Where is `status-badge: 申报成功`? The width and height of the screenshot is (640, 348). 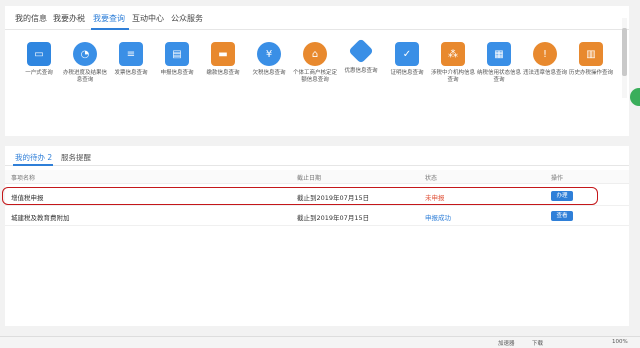 status-badge: 申报成功 is located at coordinates (438, 218).